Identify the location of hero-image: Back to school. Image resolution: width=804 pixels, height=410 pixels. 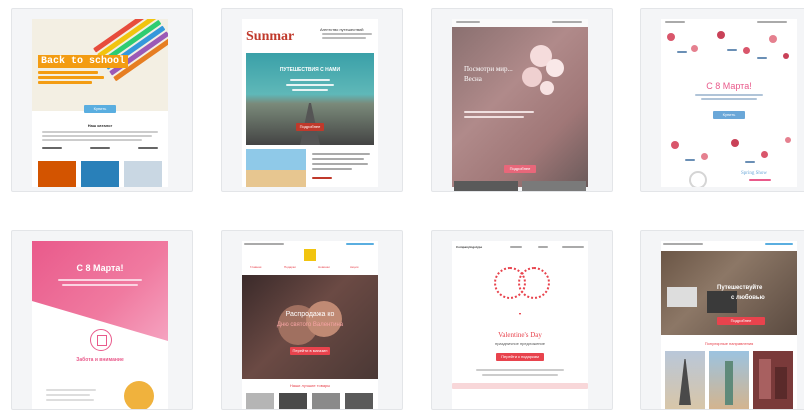
(100, 65).